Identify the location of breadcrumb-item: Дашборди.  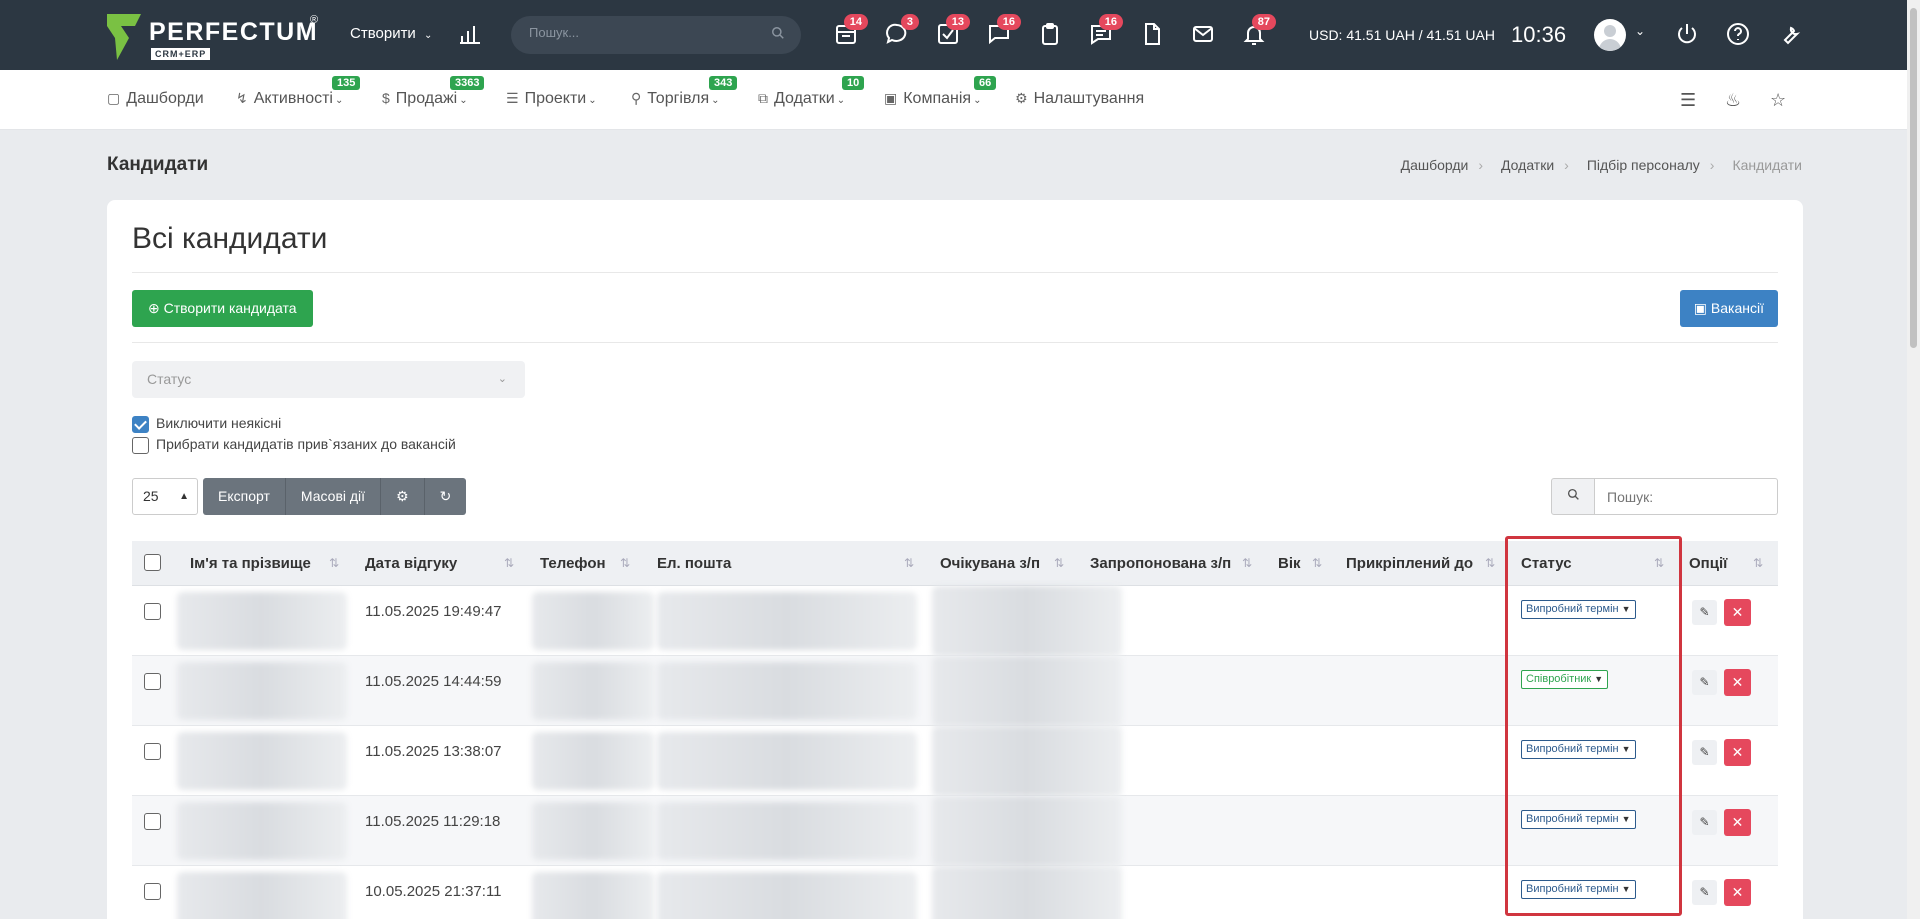
(1435, 165).